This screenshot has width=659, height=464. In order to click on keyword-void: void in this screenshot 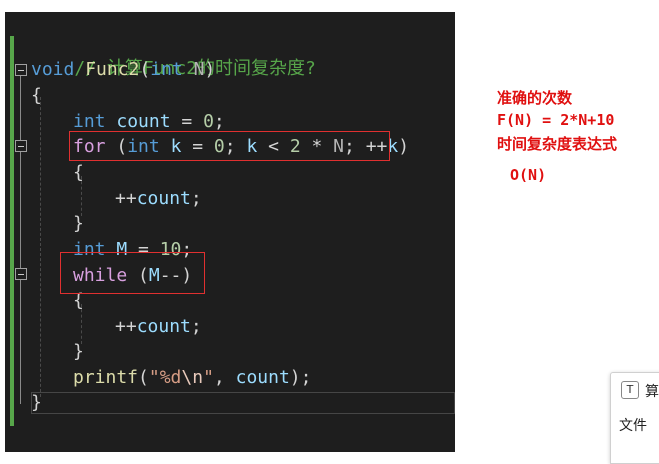, I will do `click(53, 69)`.